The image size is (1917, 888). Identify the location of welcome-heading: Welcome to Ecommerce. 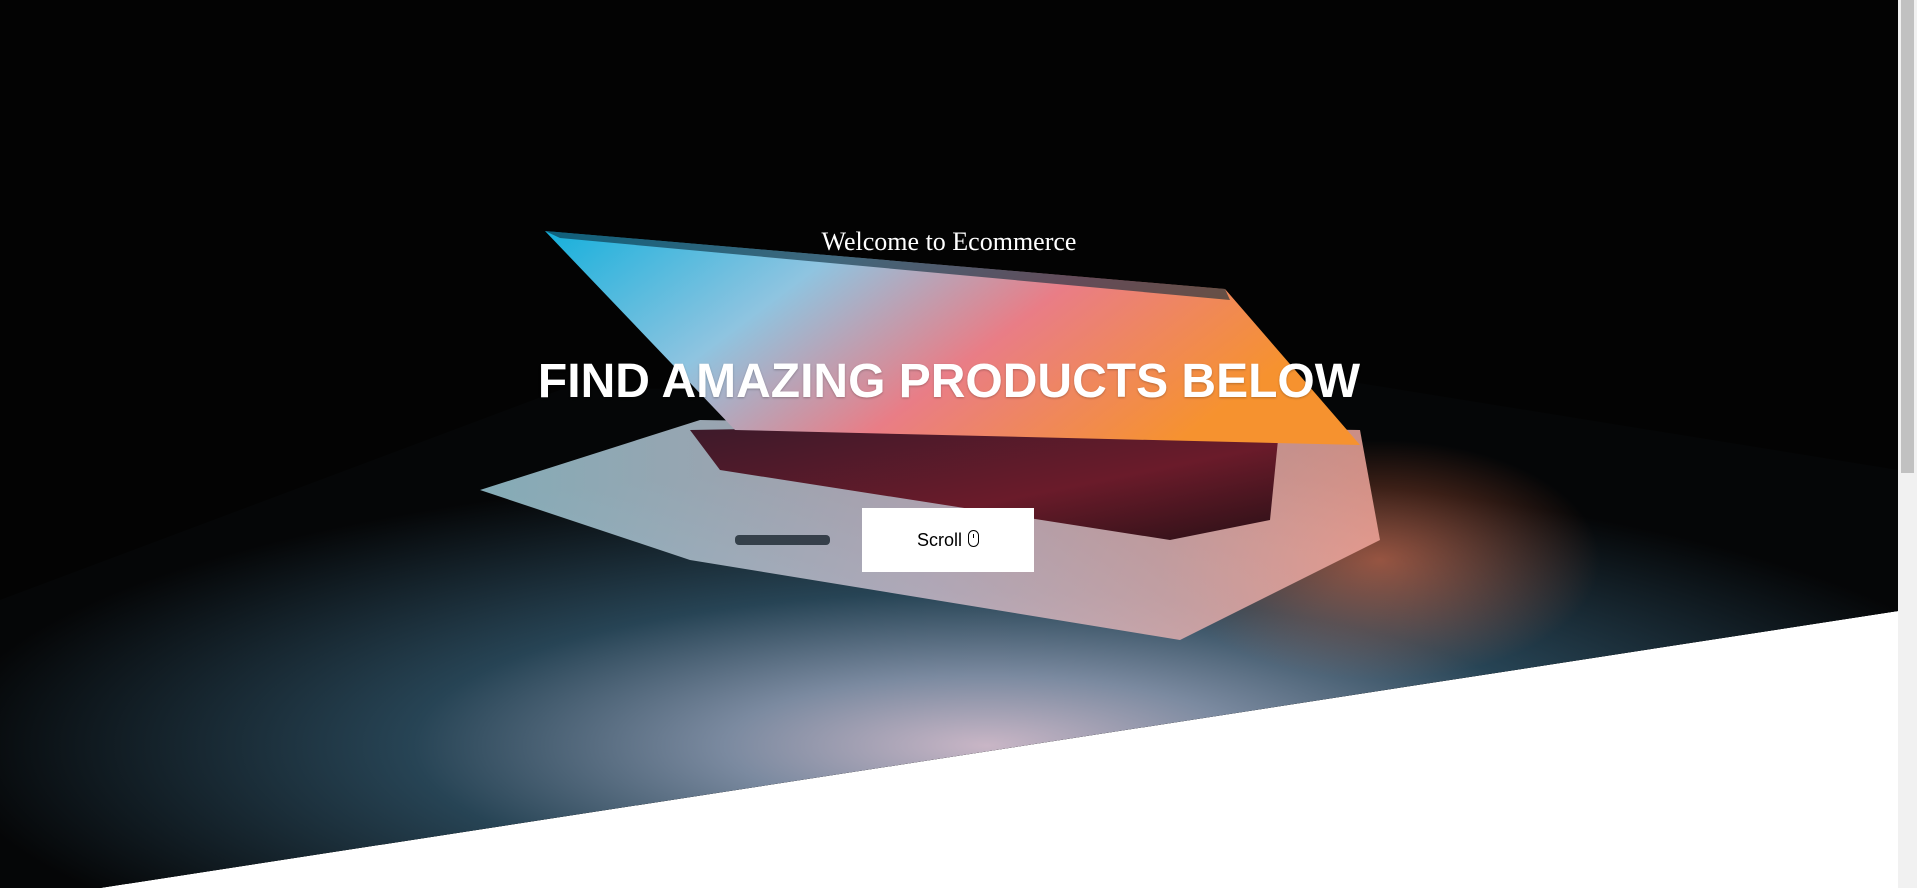
(949, 241).